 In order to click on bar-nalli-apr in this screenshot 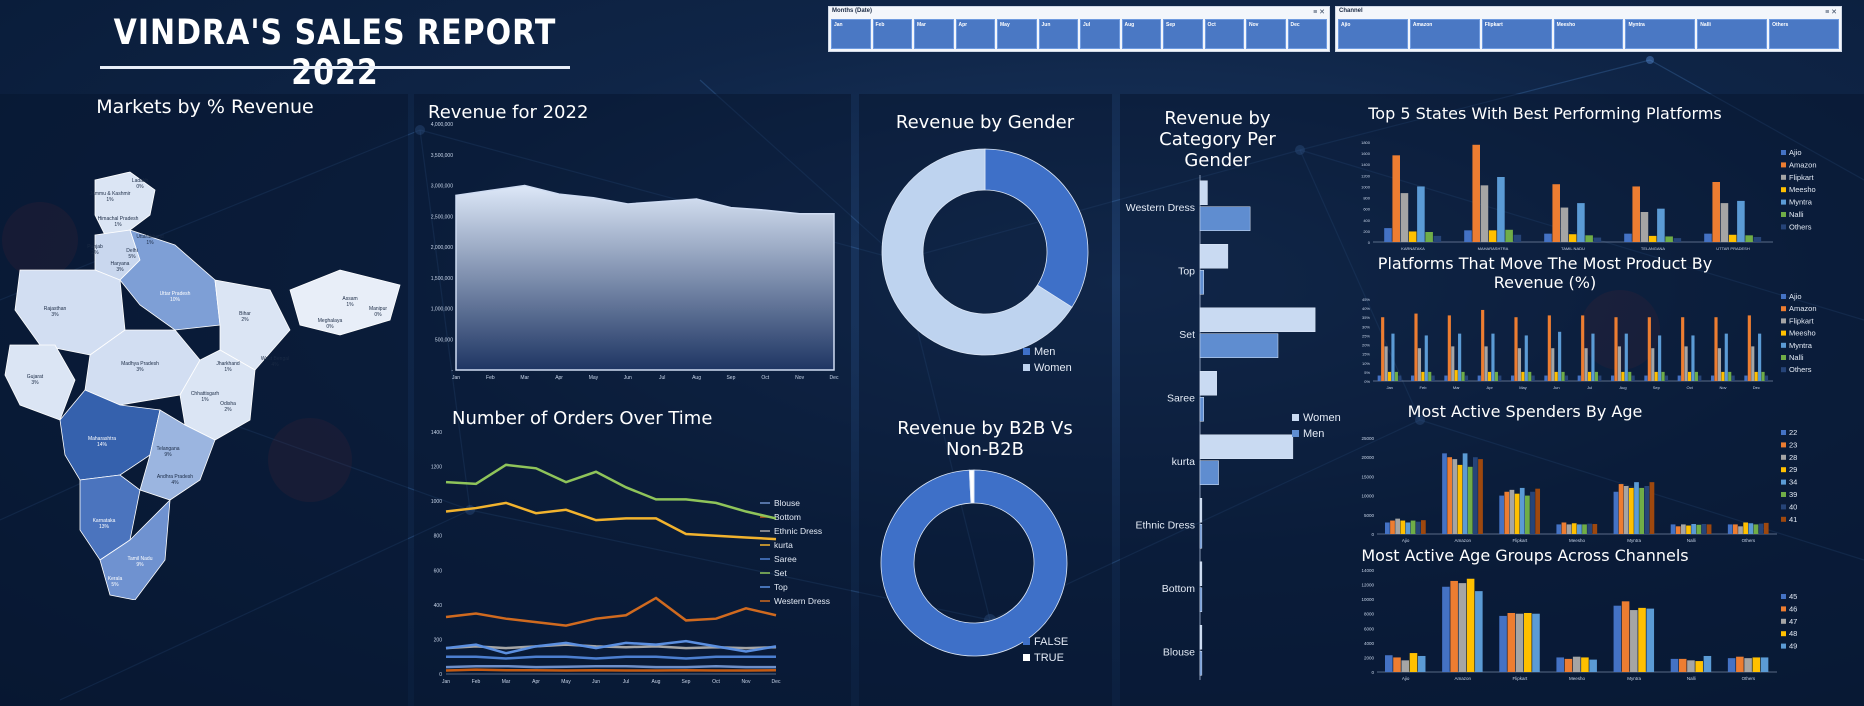, I will do `click(1496, 376)`.